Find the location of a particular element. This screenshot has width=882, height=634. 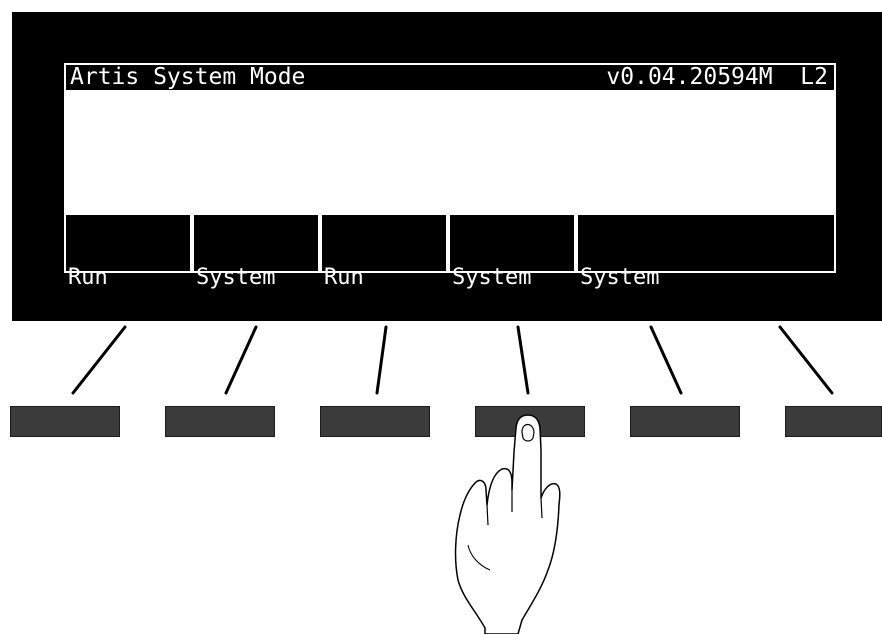

pointing-hand-icon is located at coordinates (507, 524).